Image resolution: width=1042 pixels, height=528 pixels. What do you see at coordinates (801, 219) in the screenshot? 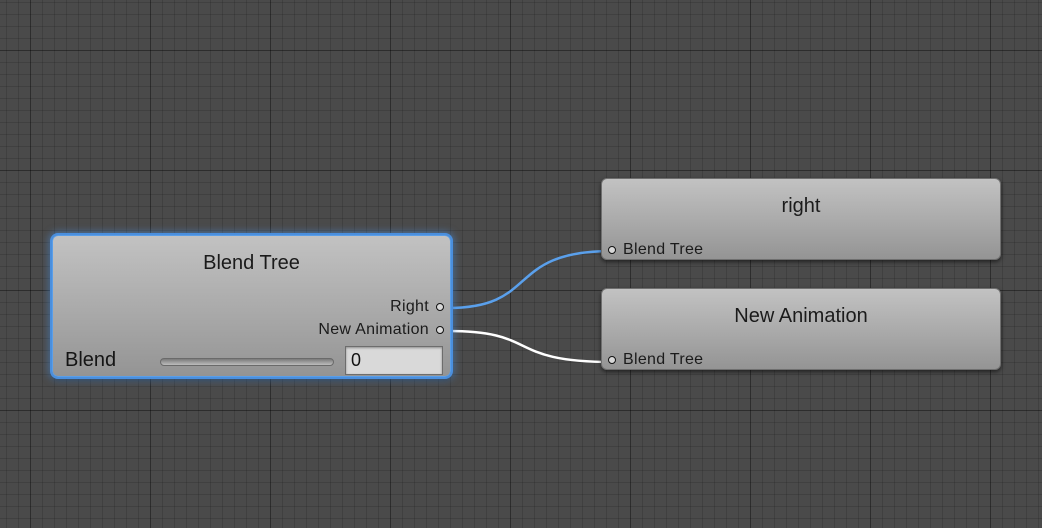
I see `right-motion-node: right Blend Tree` at bounding box center [801, 219].